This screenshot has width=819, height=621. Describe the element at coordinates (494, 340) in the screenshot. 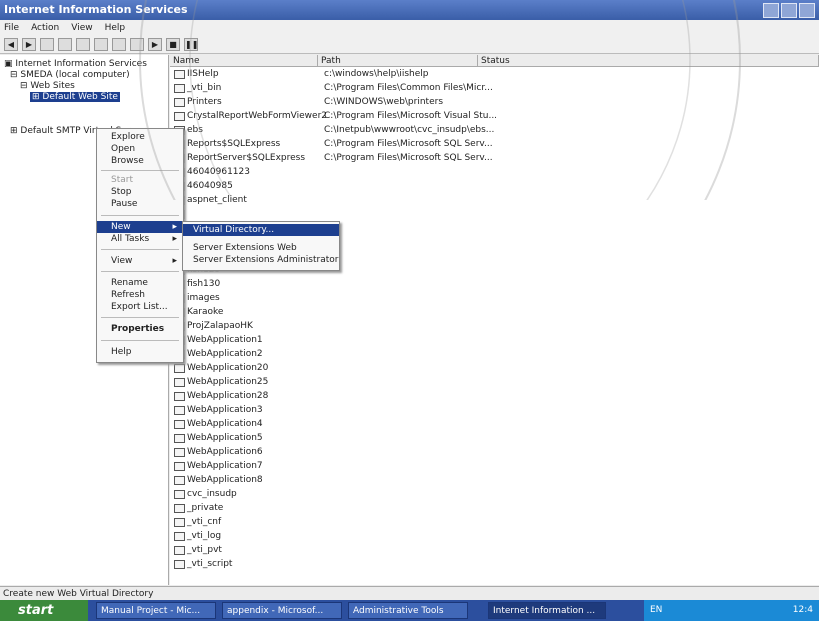

I see `list-item: WebApplication1` at that location.